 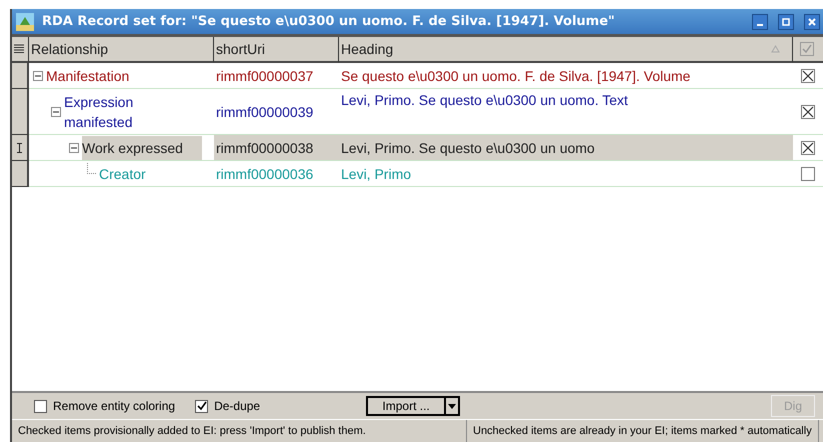 I want to click on landscape-icon, so click(x=25, y=21).